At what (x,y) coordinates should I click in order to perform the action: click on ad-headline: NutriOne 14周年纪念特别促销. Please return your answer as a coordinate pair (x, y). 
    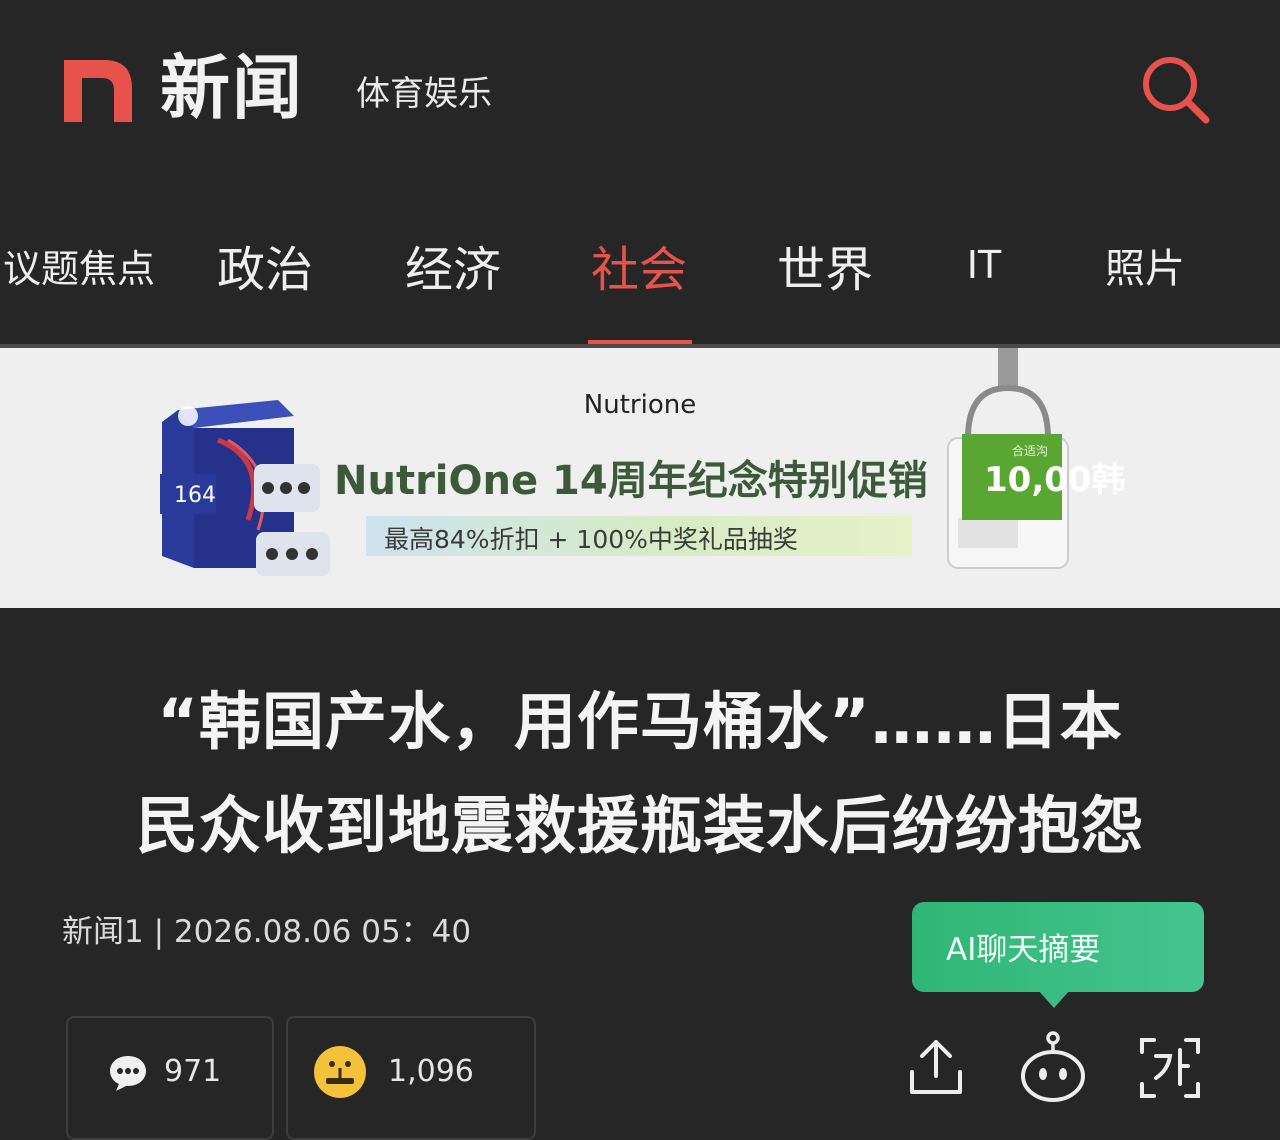
    Looking at the image, I should click on (631, 481).